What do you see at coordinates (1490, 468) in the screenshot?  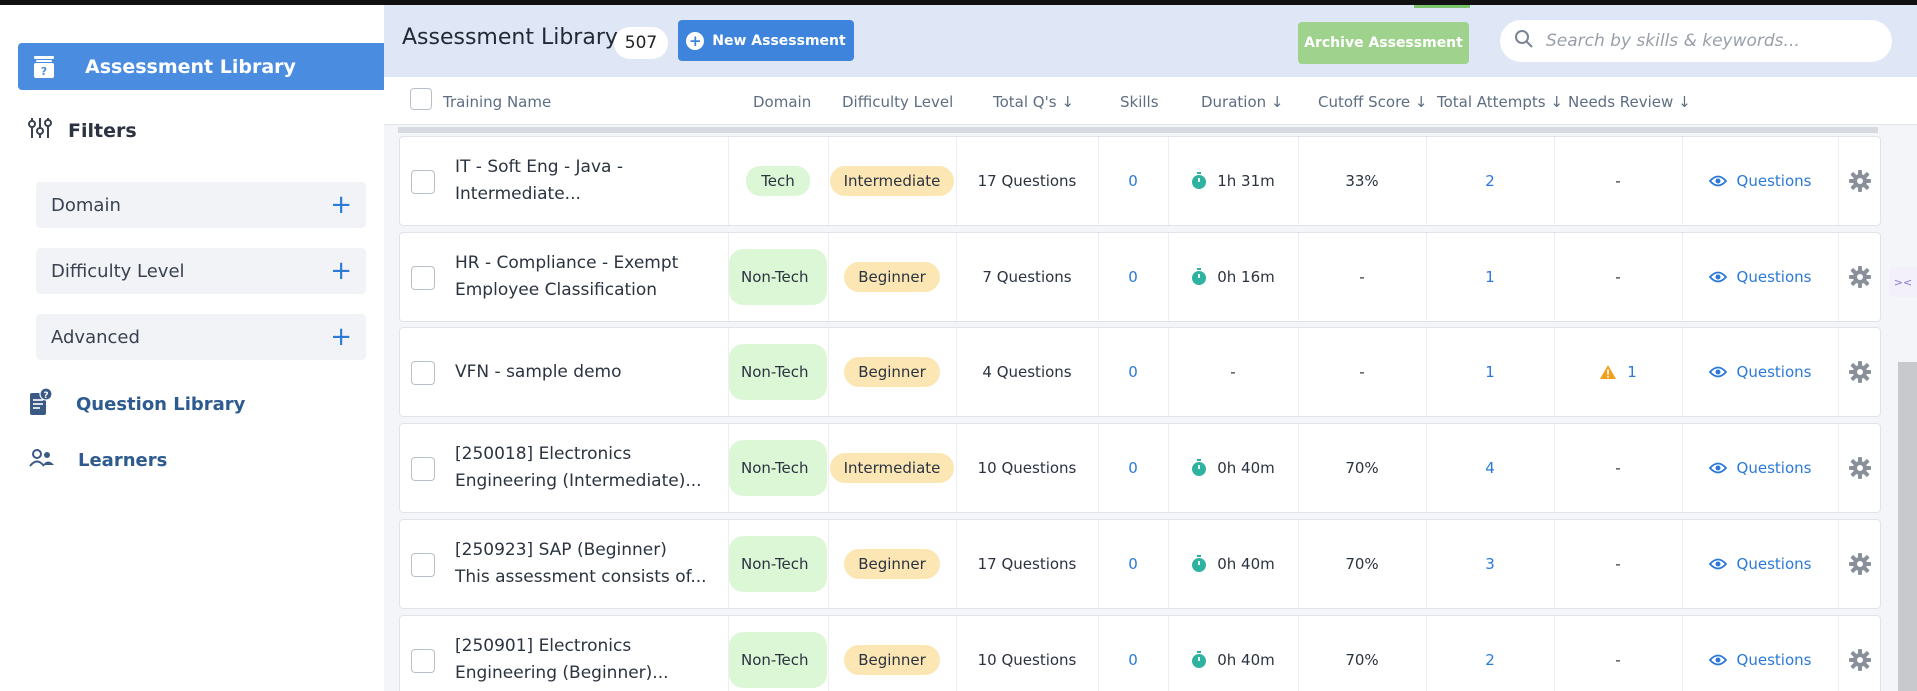 I see `total-attempts: 4` at bounding box center [1490, 468].